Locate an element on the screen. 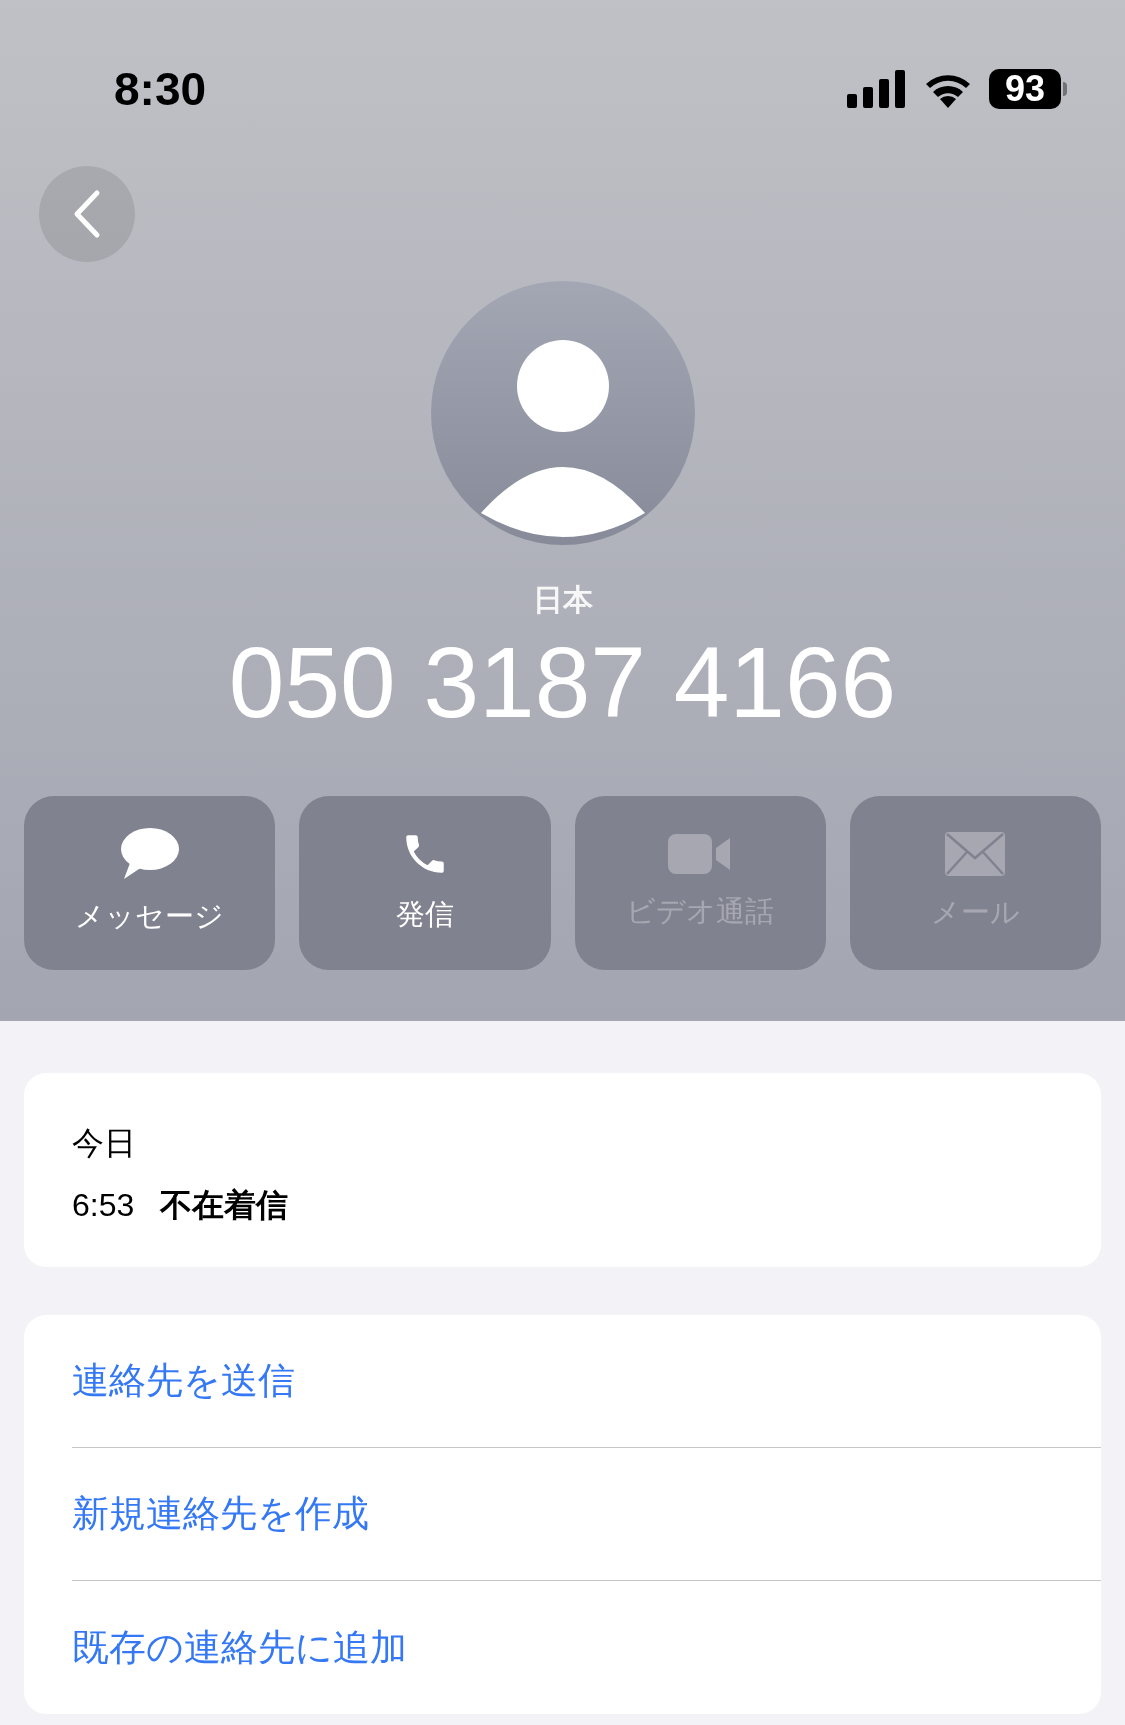 This screenshot has height=1725, width=1125. battery-level: 93 is located at coordinates (1025, 89).